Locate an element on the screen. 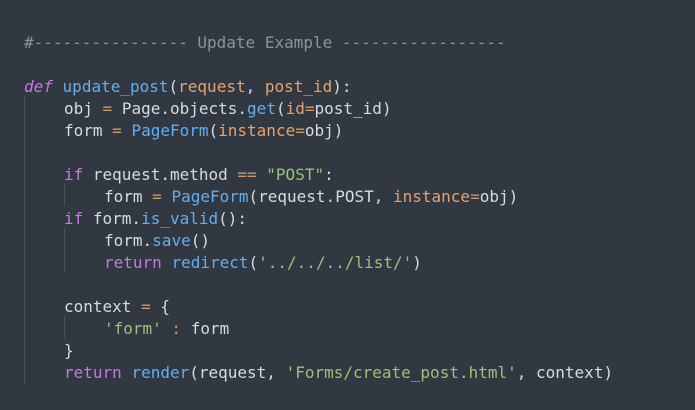 This screenshot has width=695, height=410. code-line-def: def update_post(request, post_id): is located at coordinates (188, 86).